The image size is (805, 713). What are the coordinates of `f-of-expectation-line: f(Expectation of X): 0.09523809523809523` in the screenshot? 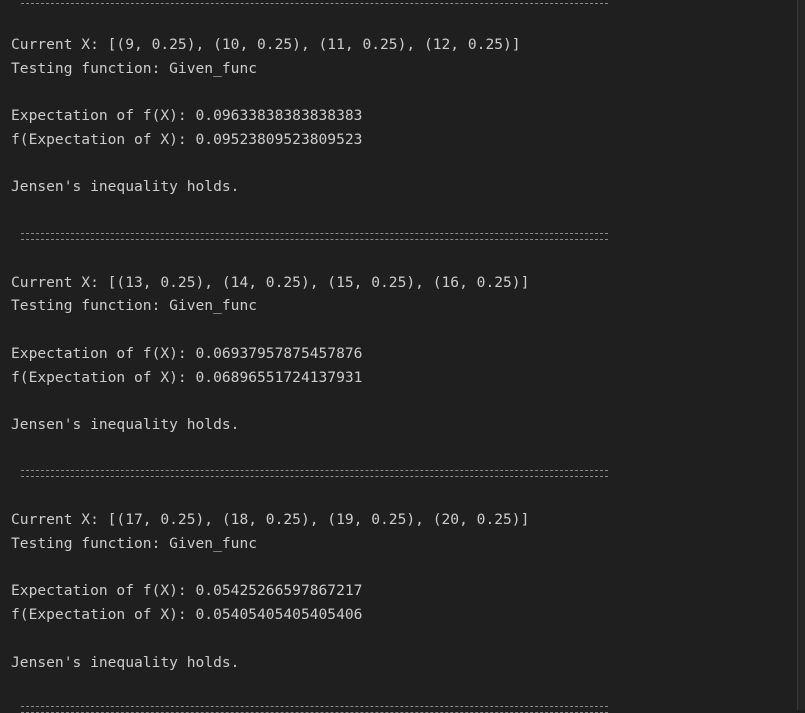 It's located at (187, 139).